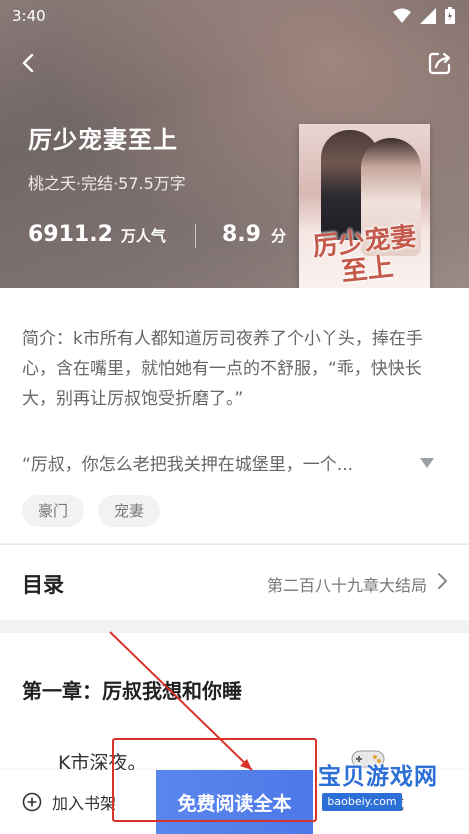 This screenshot has width=469, height=834. I want to click on catalog-row: 目录 第二百八十九章大结局, so click(234, 582).